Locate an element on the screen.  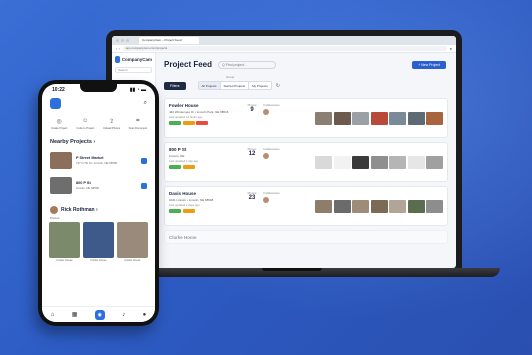
photo-count-value: 9 is located at coordinates (252, 110).